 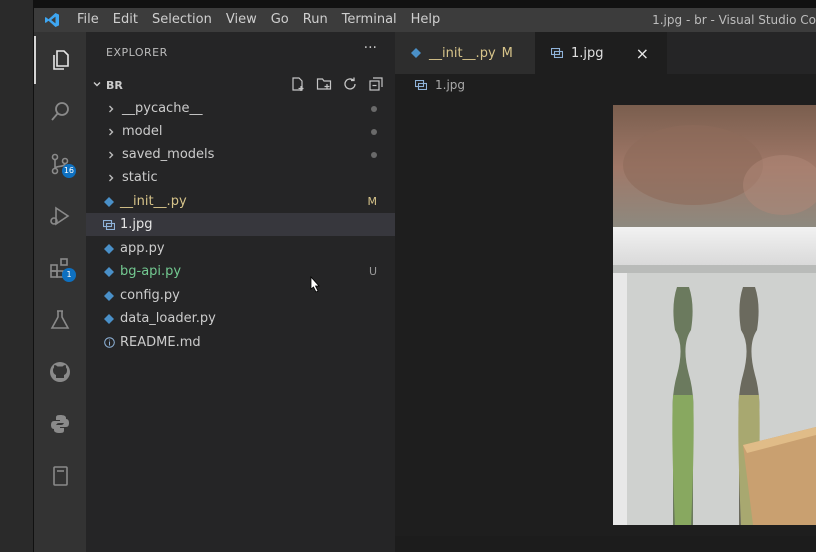 I want to click on status-bar, so click(x=605, y=544).